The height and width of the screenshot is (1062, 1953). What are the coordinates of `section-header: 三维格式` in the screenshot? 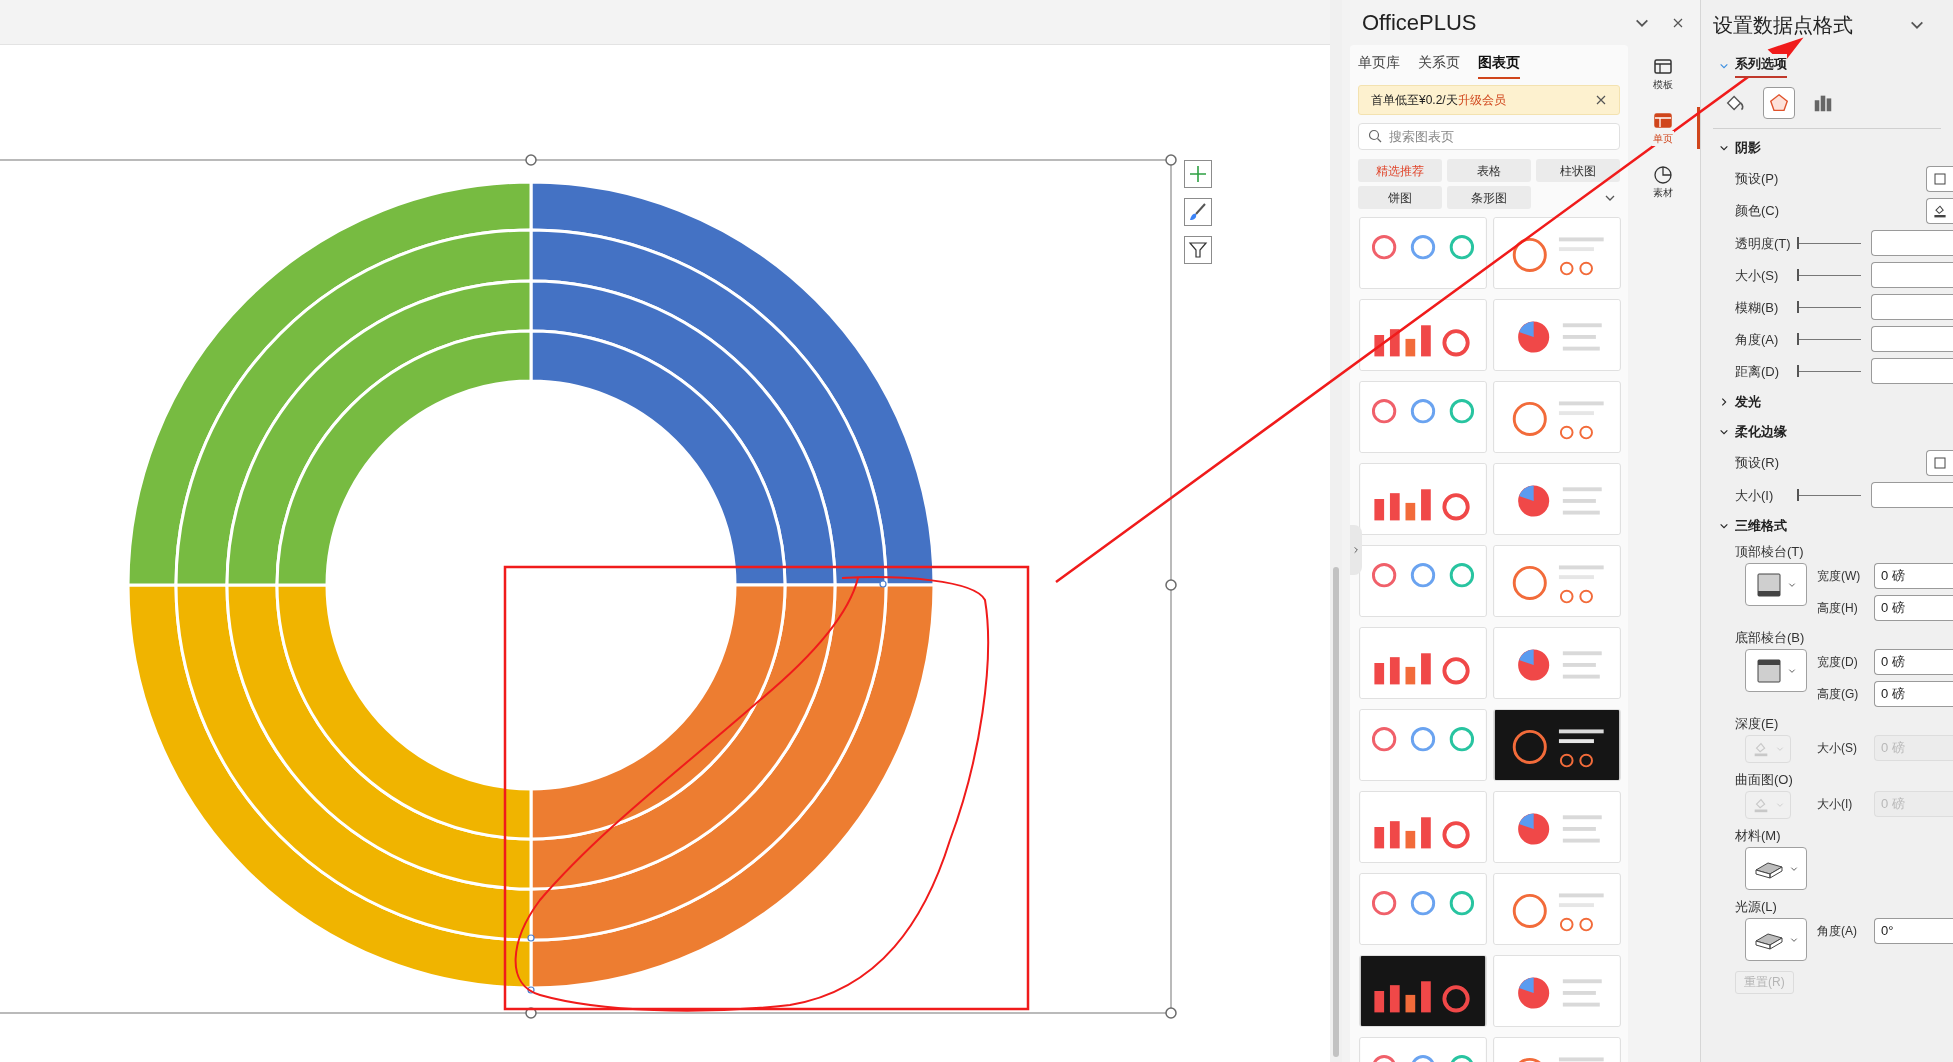 It's located at (1827, 526).